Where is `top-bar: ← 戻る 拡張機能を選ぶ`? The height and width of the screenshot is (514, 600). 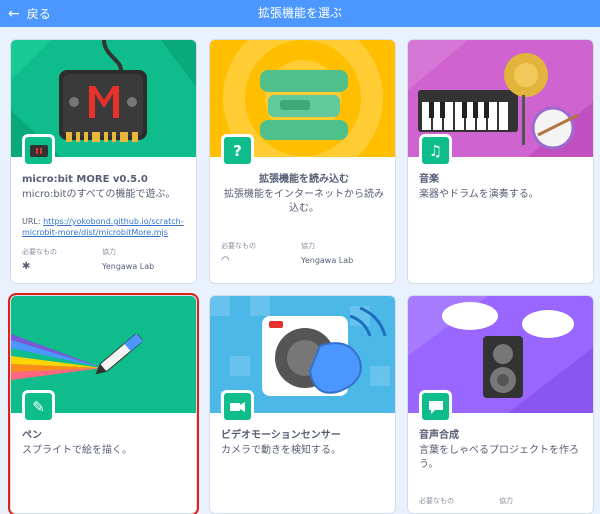 top-bar: ← 戻る 拡張機能を選ぶ is located at coordinates (300, 13).